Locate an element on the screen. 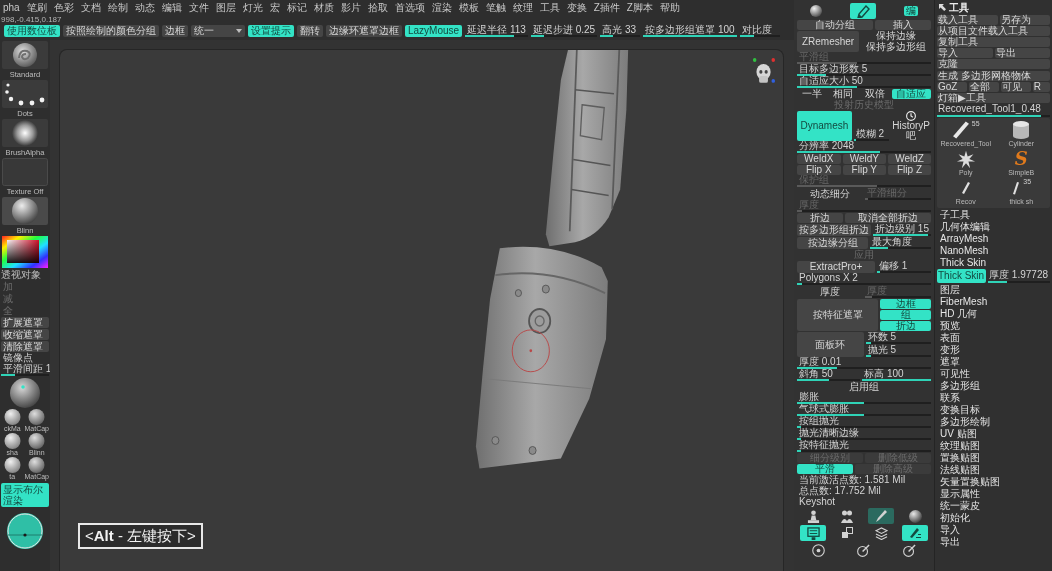 The height and width of the screenshot is (571, 1052). color-picker is located at coordinates (25, 252).